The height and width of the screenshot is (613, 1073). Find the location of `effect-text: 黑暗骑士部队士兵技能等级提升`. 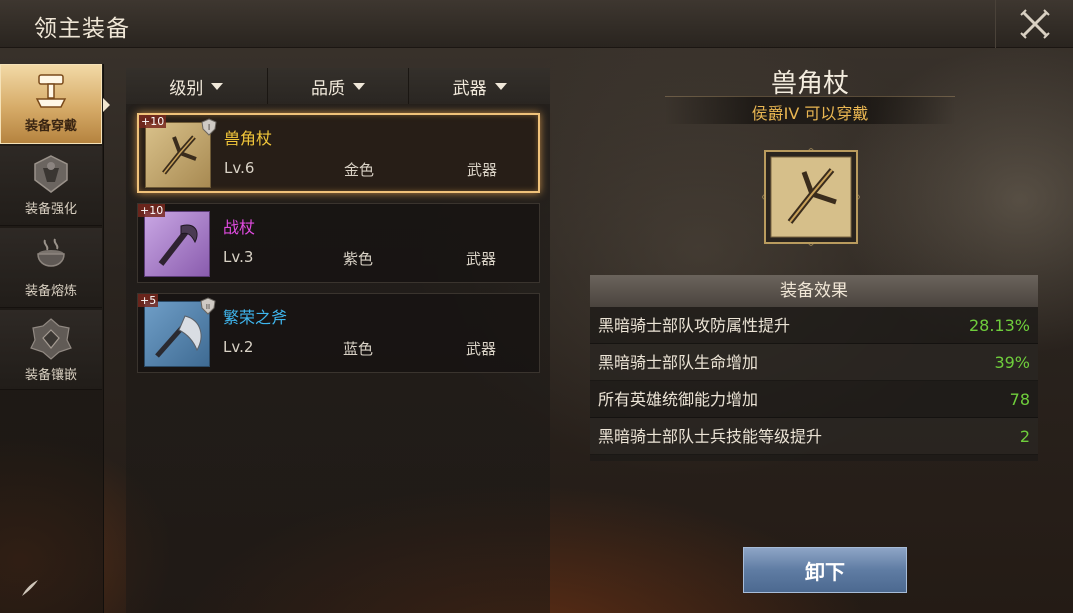

effect-text: 黑暗骑士部队士兵技能等级提升 is located at coordinates (710, 436).